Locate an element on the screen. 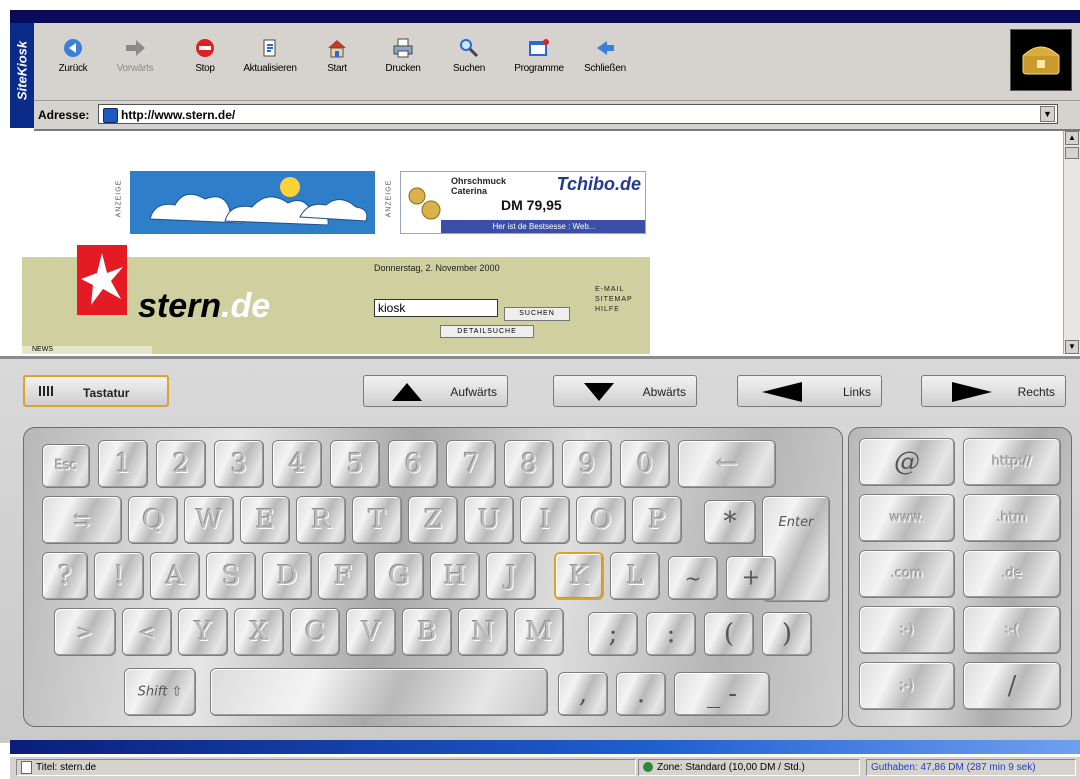 The image size is (1080, 779). key-r: R is located at coordinates (321, 520).